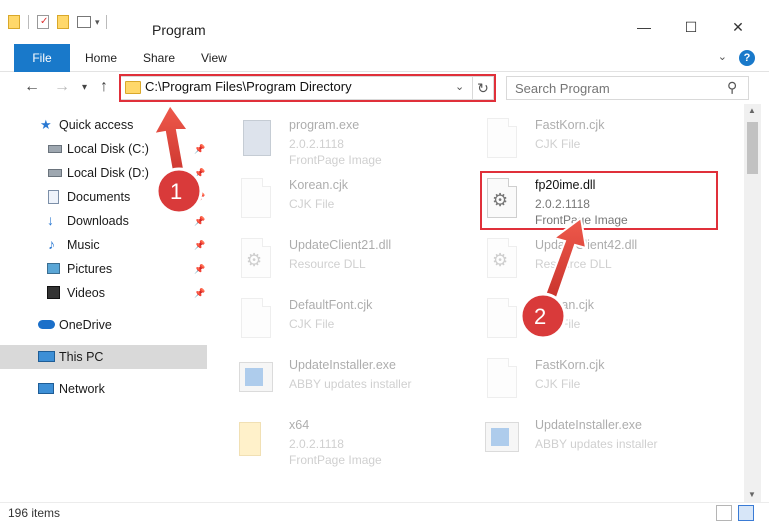 The image size is (769, 532). I want to click on scroll-up-icon: ▲, so click(752, 110).